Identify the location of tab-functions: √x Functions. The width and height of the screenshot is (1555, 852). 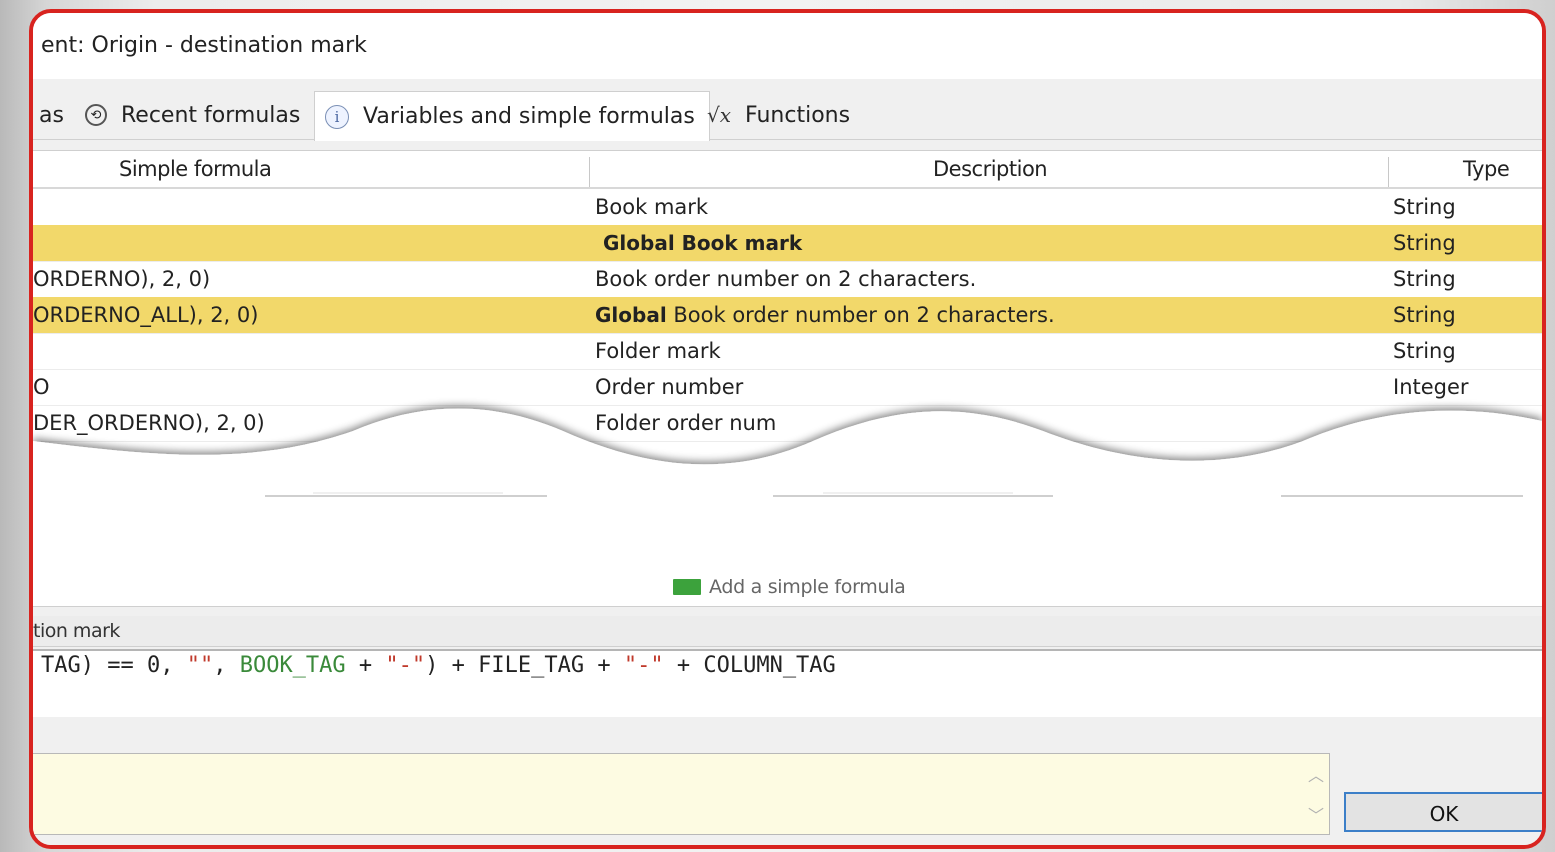
(778, 115).